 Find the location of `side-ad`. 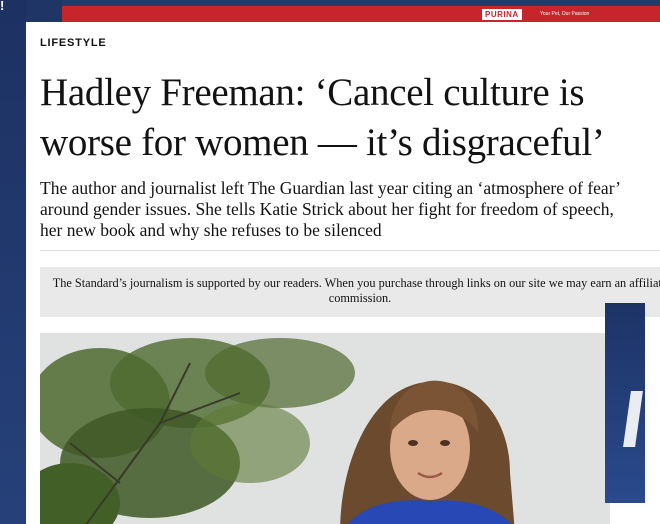

side-ad is located at coordinates (625, 403).